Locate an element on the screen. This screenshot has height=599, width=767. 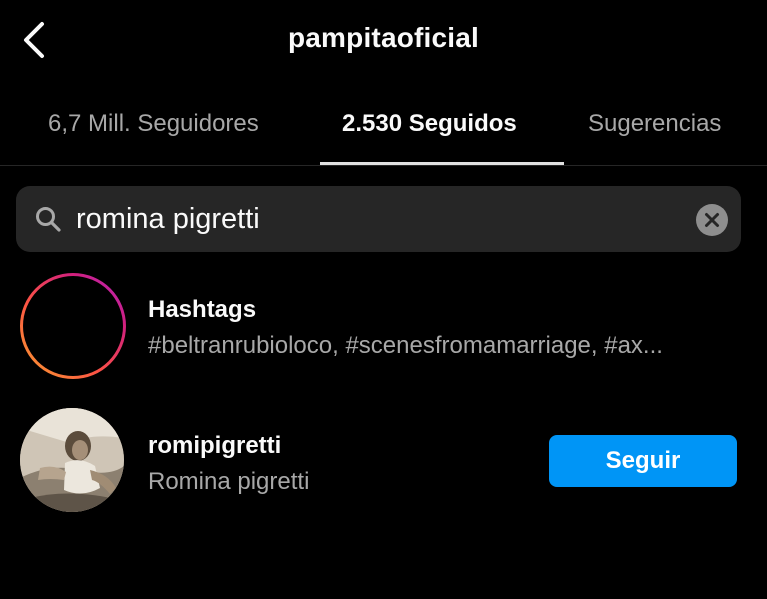
tab-following: 2.530 Seguidos is located at coordinates (429, 124).